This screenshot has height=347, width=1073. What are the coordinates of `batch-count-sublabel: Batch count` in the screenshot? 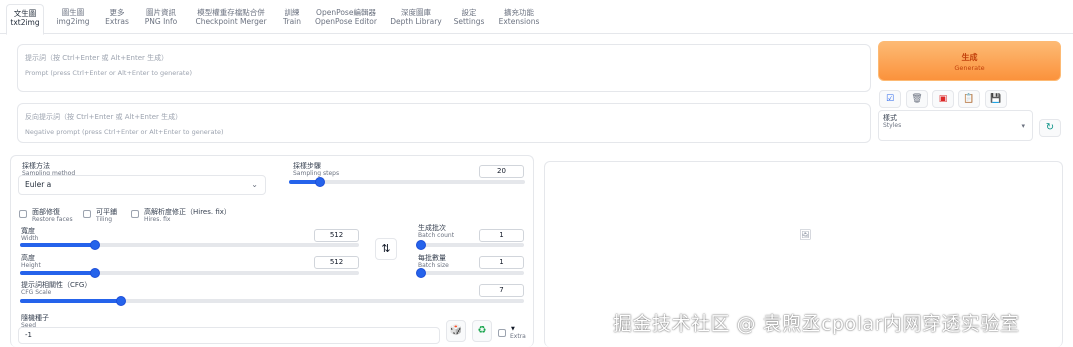 It's located at (436, 235).